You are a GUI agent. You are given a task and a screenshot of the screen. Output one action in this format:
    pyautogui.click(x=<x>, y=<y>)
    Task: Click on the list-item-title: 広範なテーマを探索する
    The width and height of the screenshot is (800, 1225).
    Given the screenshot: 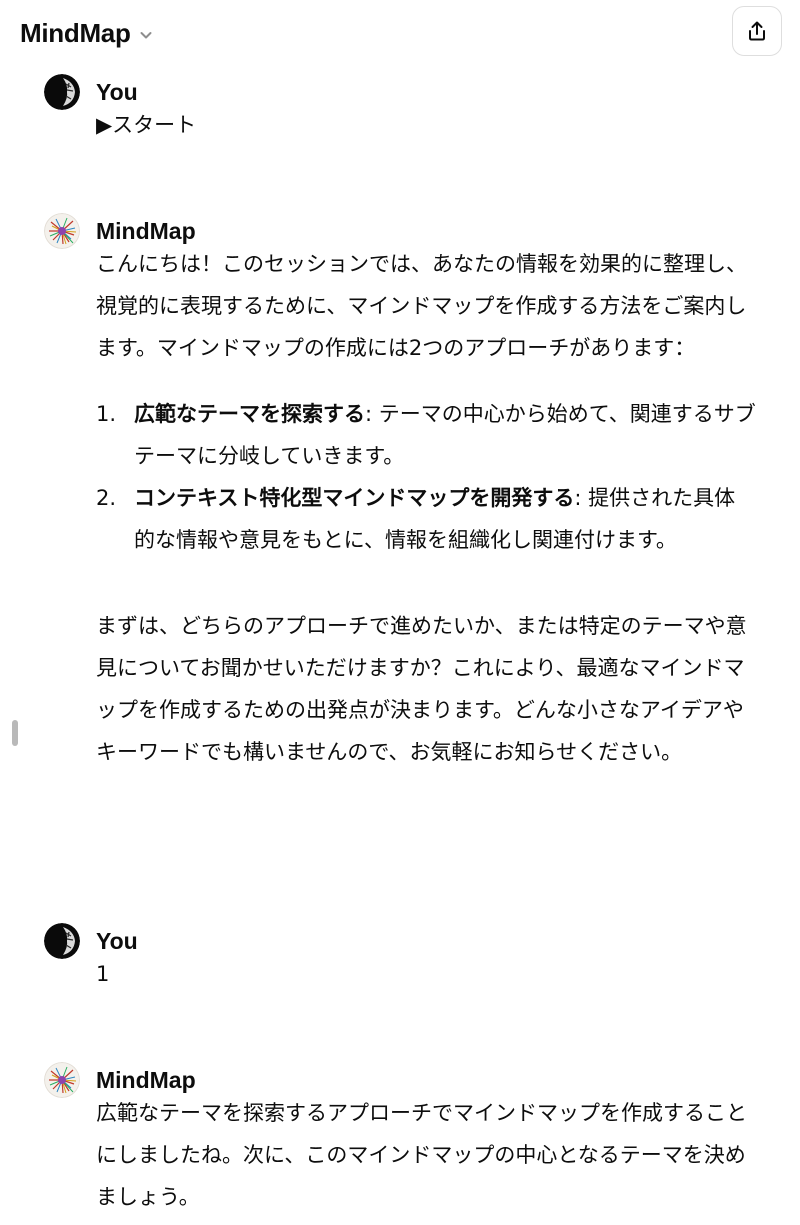 What is the action you would take?
    pyautogui.click(x=249, y=414)
    